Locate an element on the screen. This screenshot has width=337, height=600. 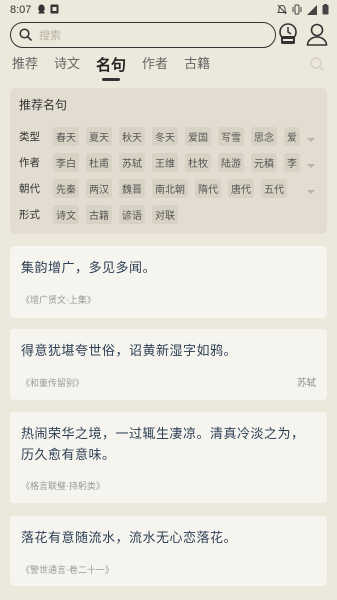
filter-chip: 春天 is located at coordinates (66, 136).